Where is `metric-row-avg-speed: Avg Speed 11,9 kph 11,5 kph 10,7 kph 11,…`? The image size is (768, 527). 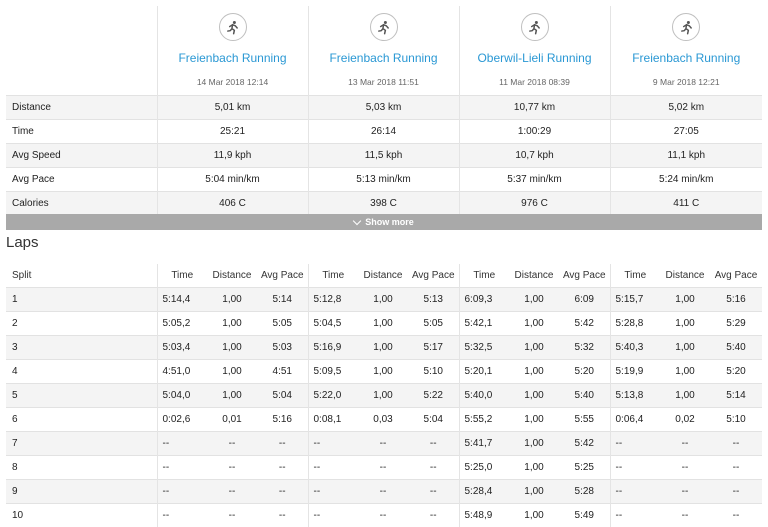 metric-row-avg-speed: Avg Speed 11,9 kph 11,5 kph 10,7 kph 11,… is located at coordinates (384, 156).